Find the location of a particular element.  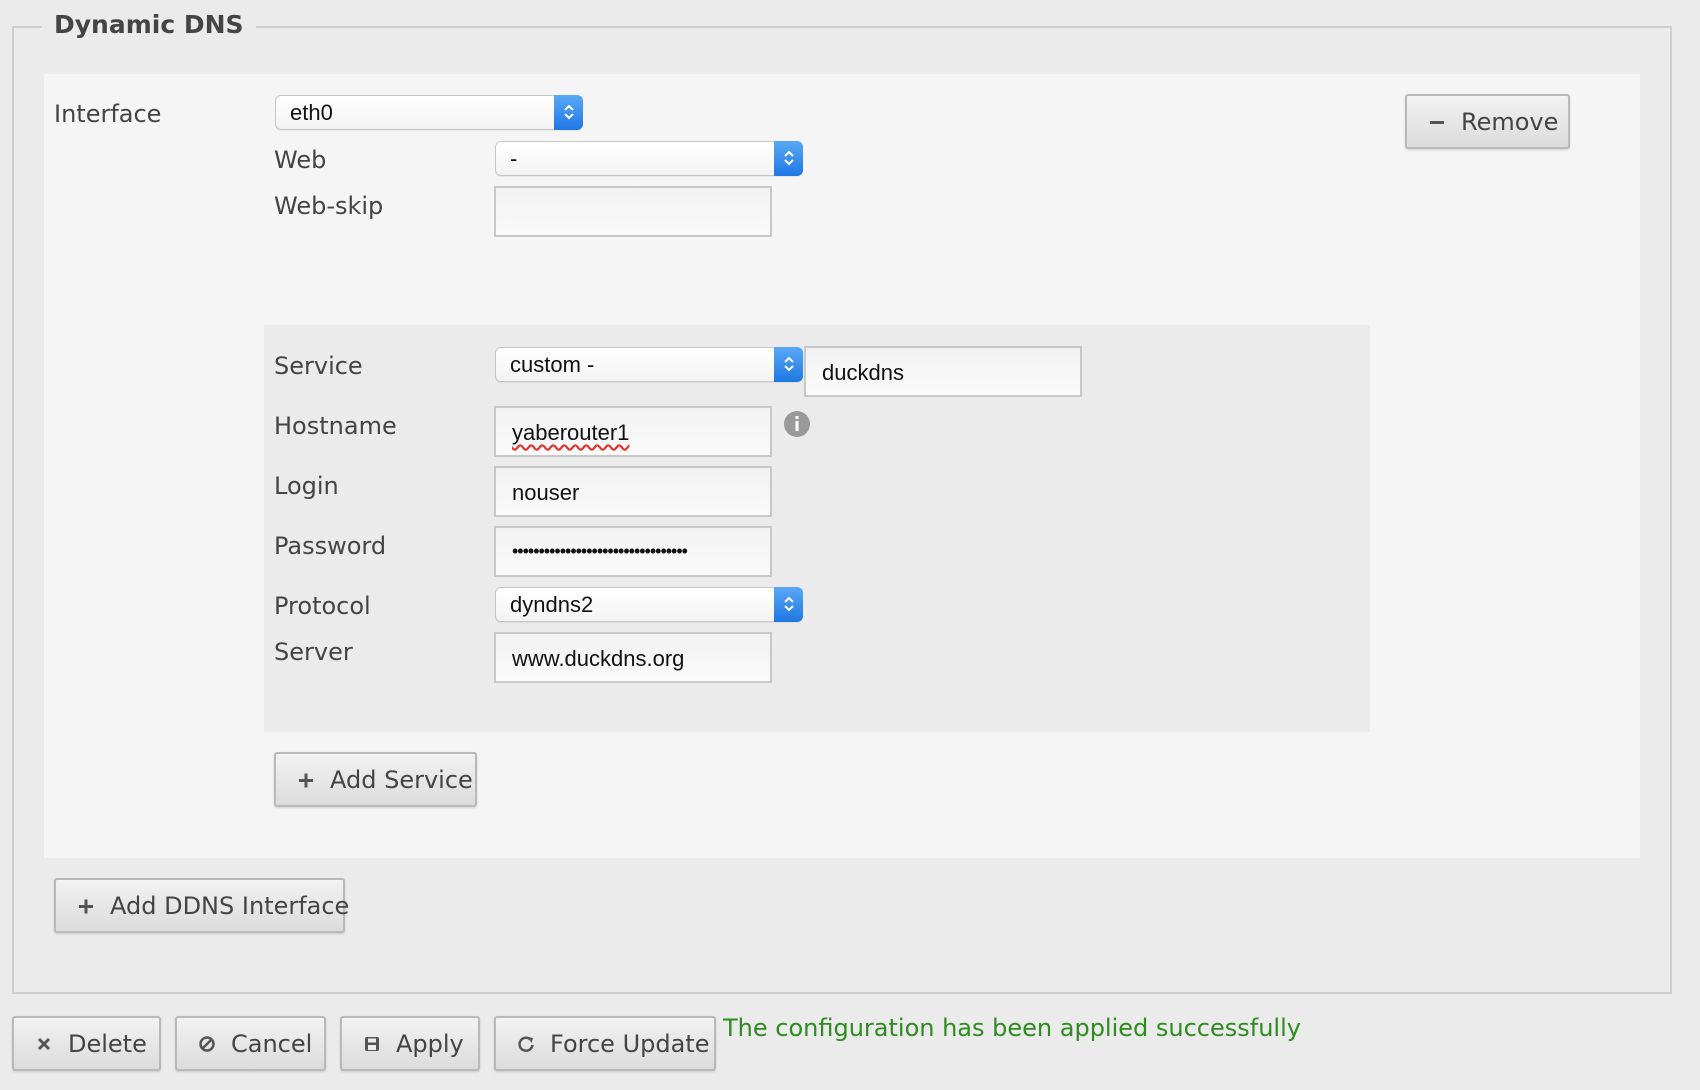

cancel-label: Cancel is located at coordinates (272, 1043).